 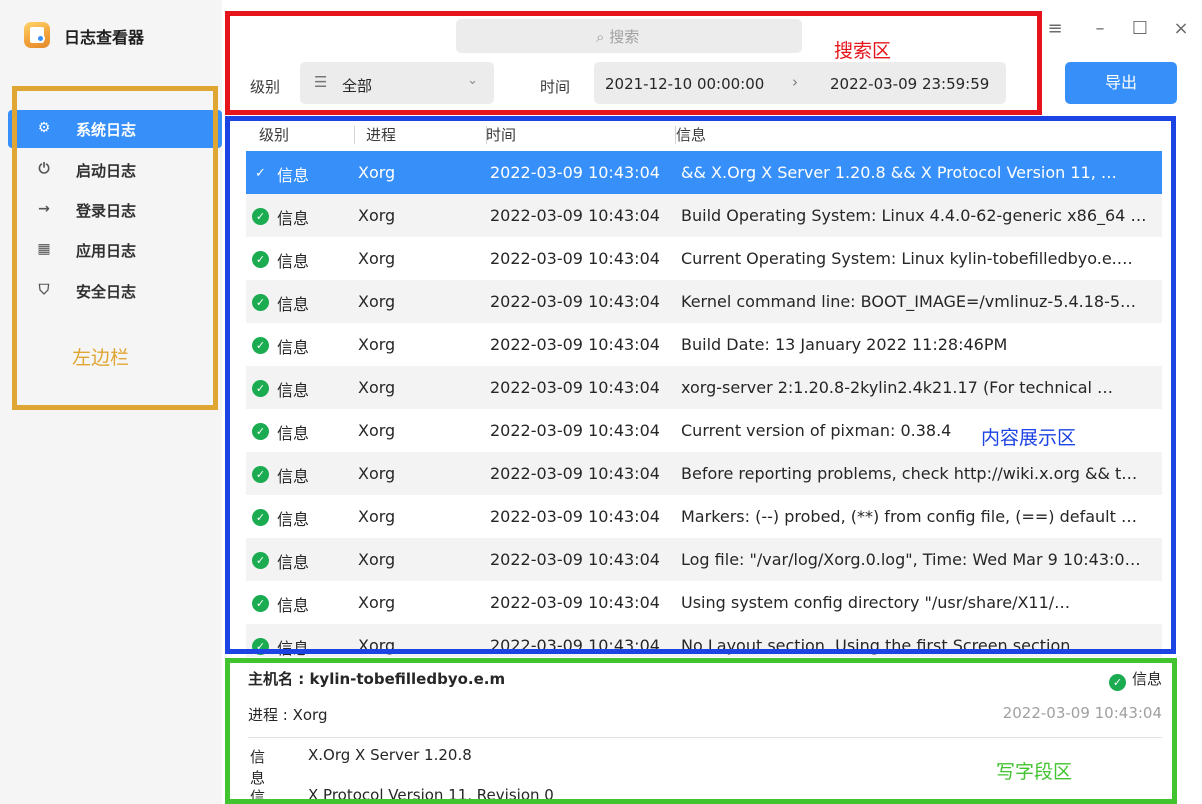 I want to click on minimize-icon: –, so click(x=1100, y=29).